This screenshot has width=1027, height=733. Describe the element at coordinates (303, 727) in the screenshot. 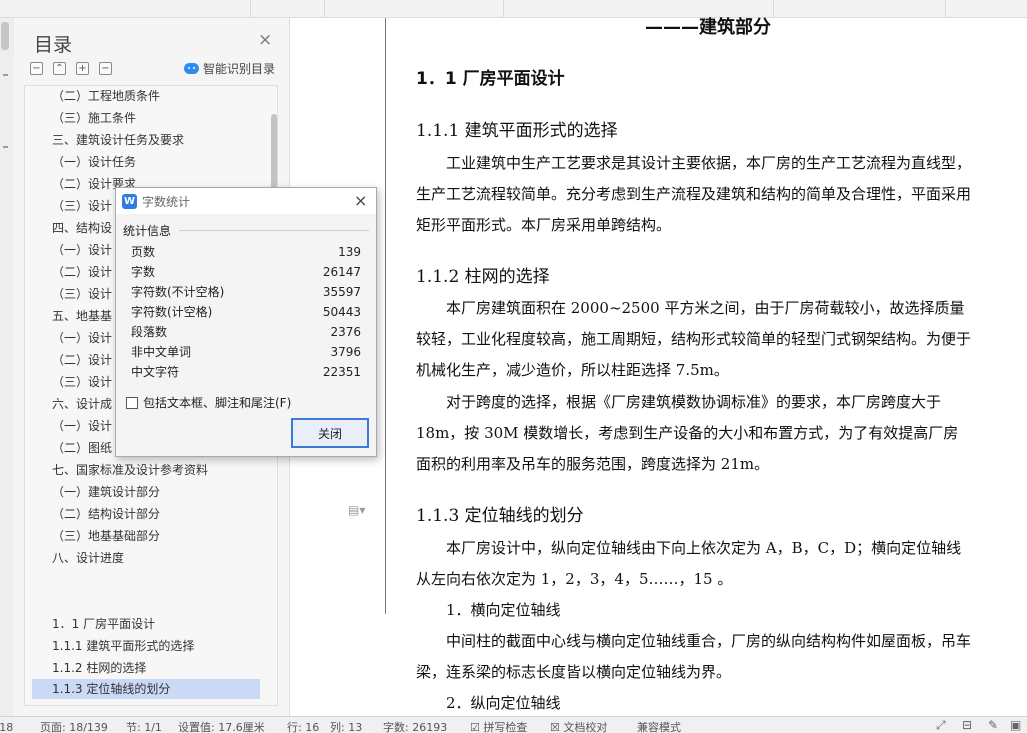

I see `status-row: 行: 16` at that location.